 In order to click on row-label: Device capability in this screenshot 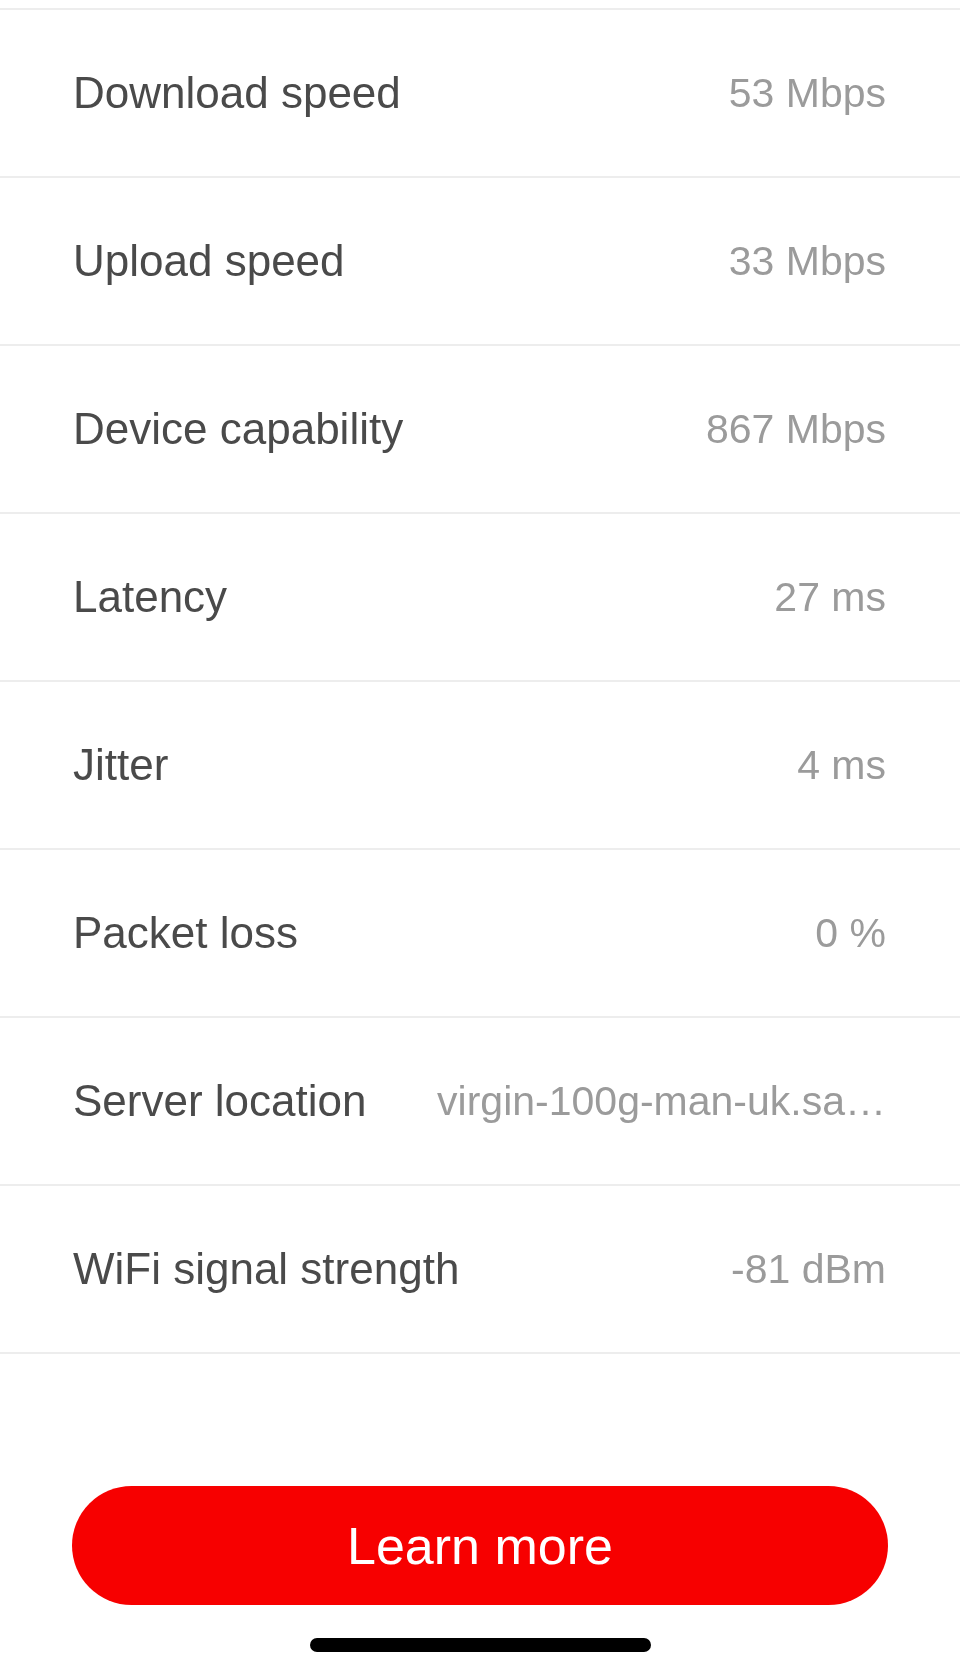, I will do `click(238, 429)`.